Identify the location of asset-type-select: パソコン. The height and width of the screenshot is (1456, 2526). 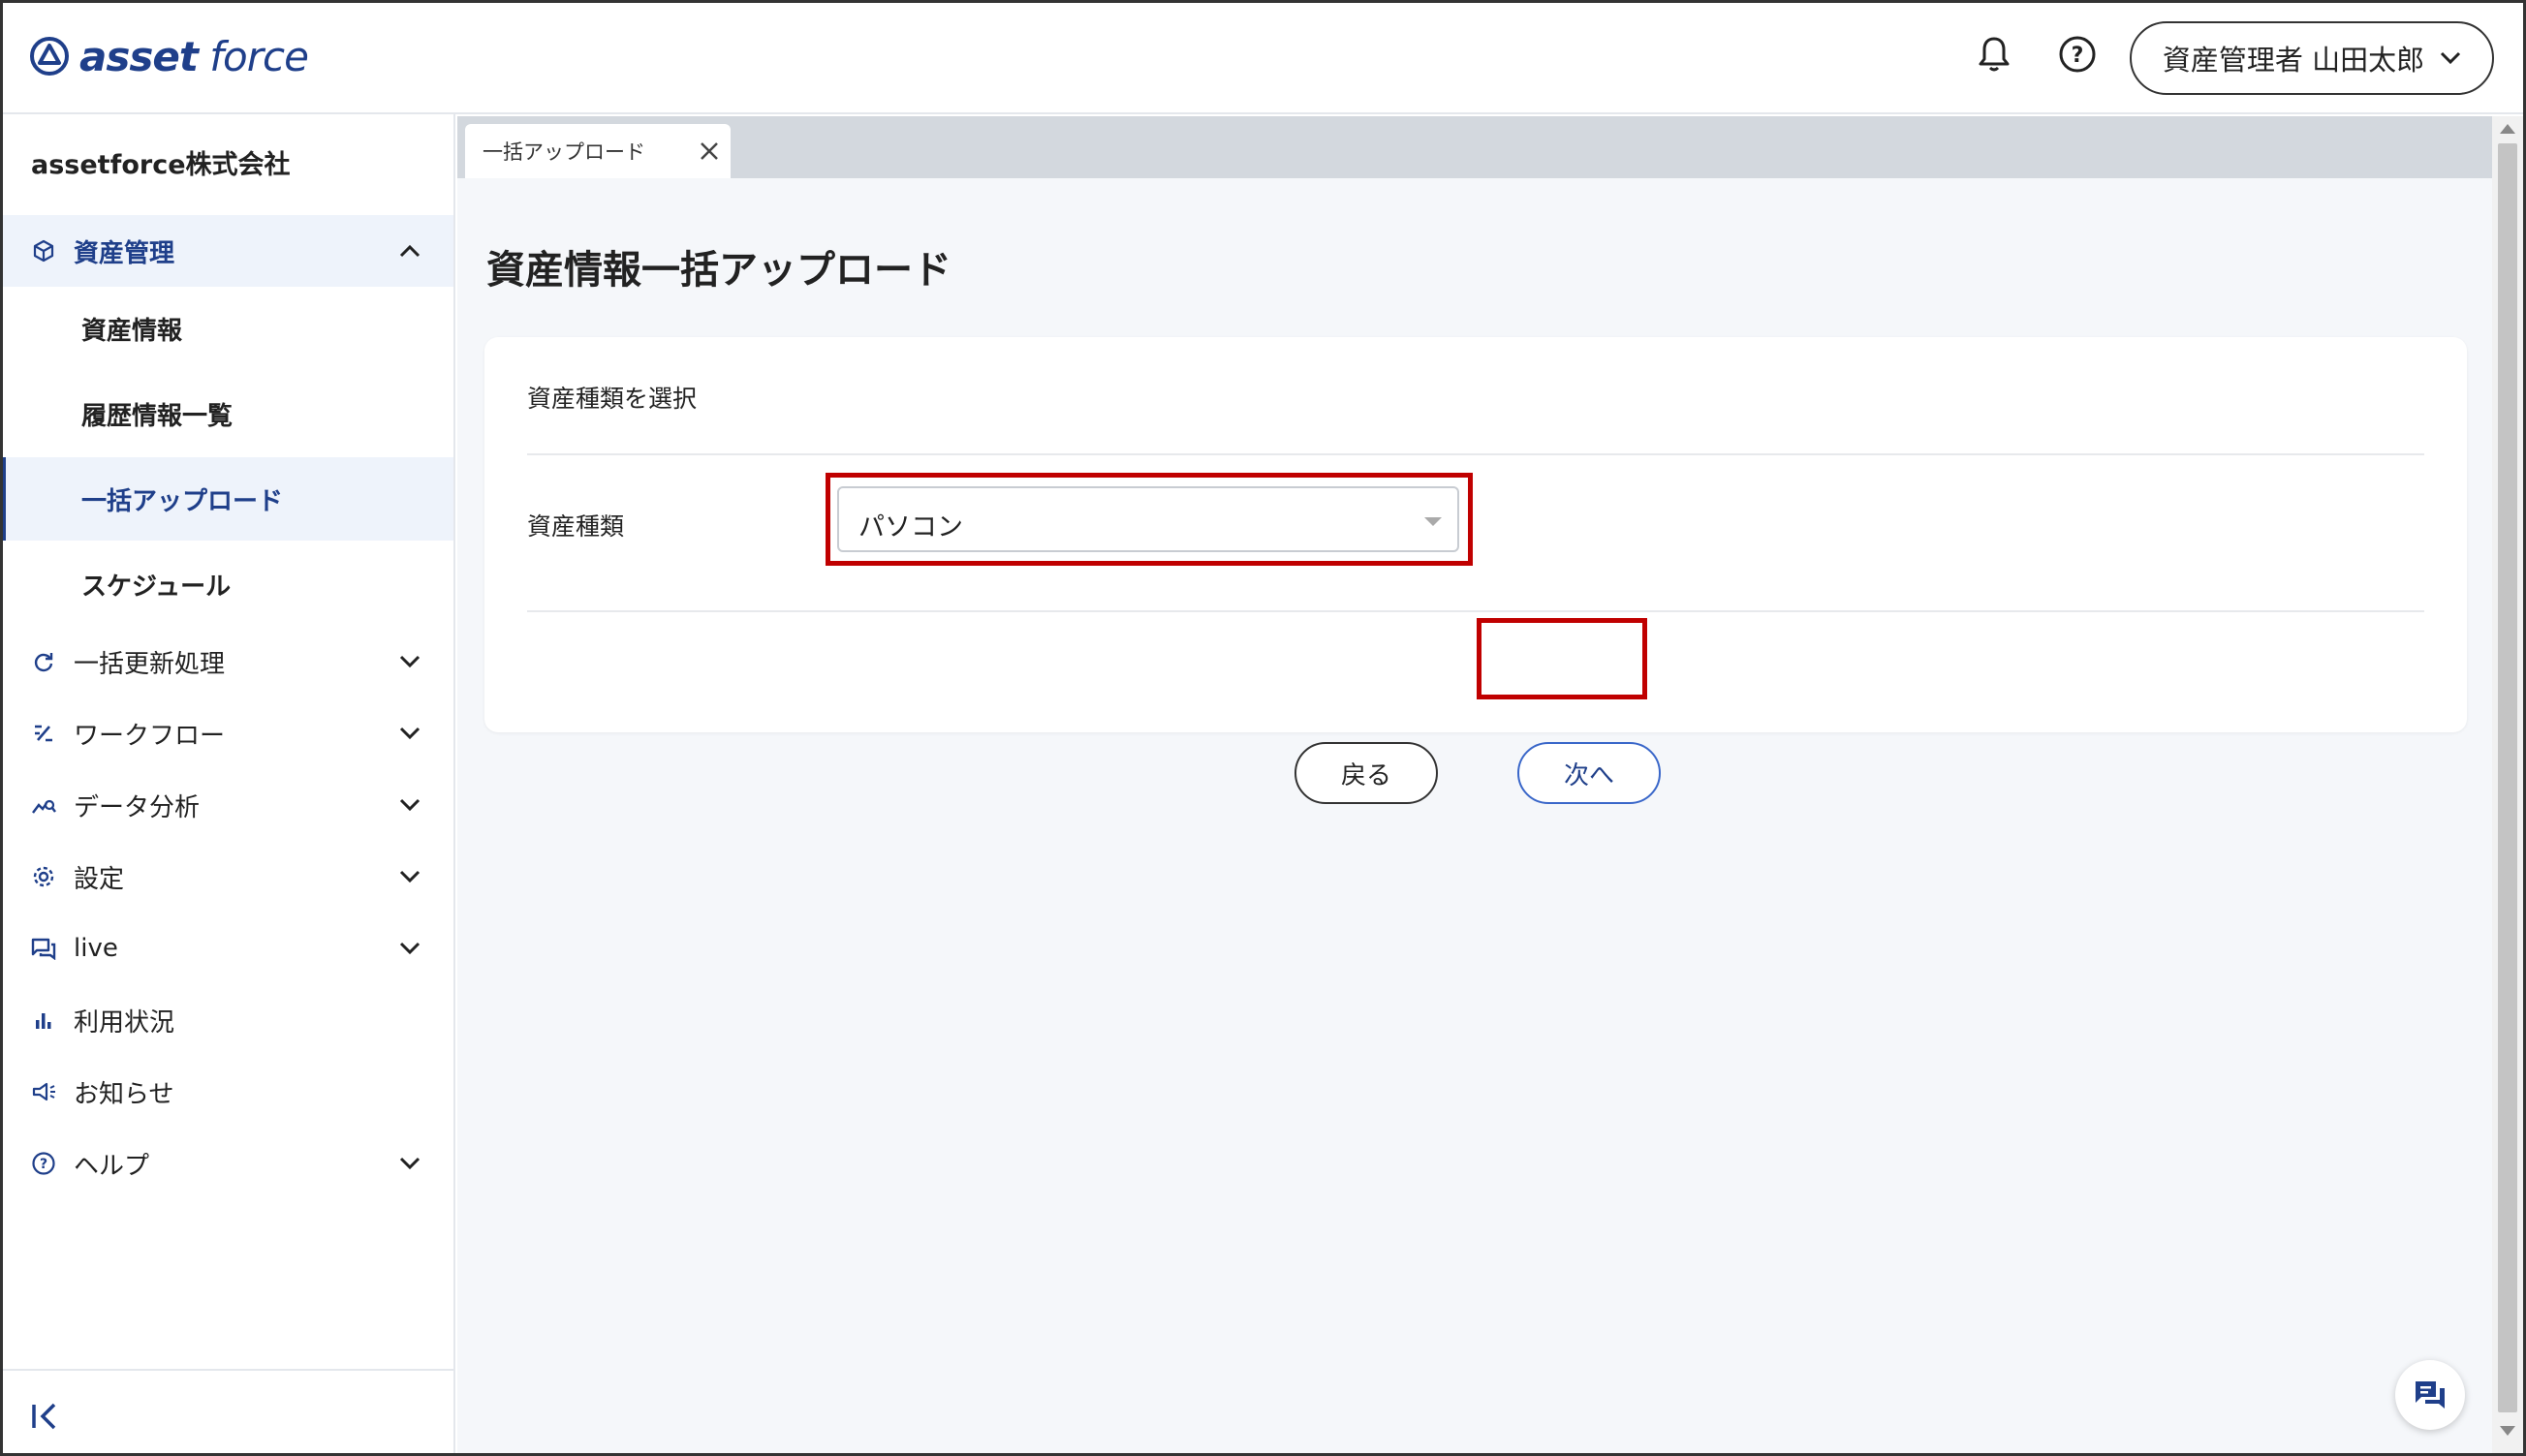
(1148, 519).